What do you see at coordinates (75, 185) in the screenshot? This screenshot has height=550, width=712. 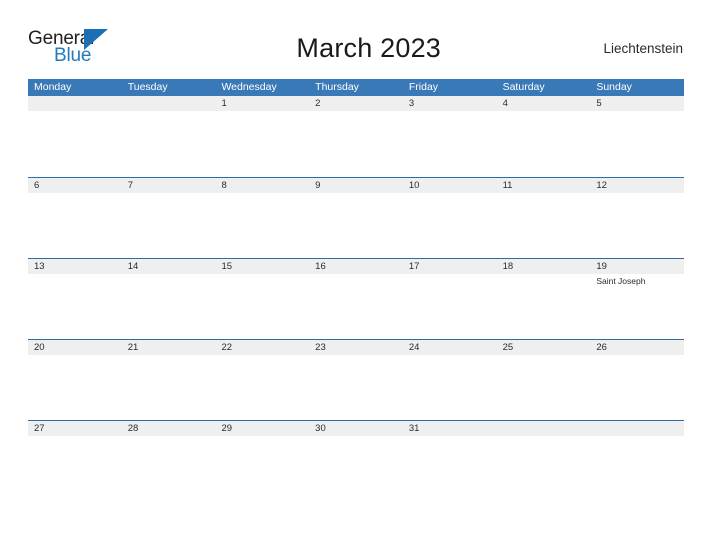 I see `day-number: 6` at bounding box center [75, 185].